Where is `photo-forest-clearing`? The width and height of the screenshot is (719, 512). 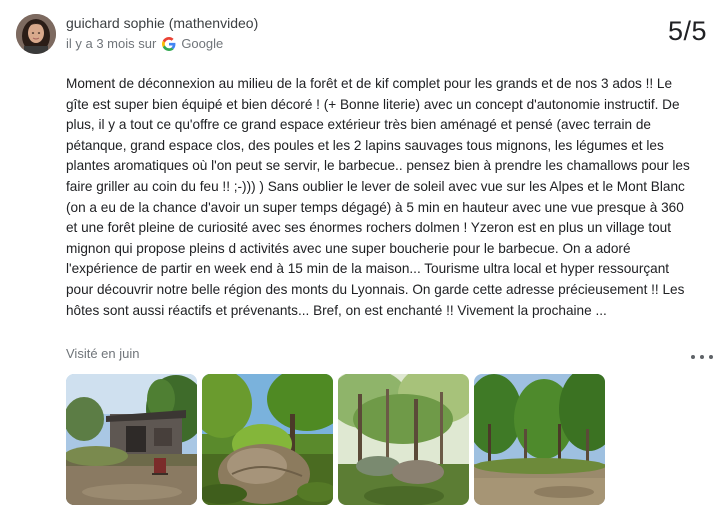 photo-forest-clearing is located at coordinates (539, 439).